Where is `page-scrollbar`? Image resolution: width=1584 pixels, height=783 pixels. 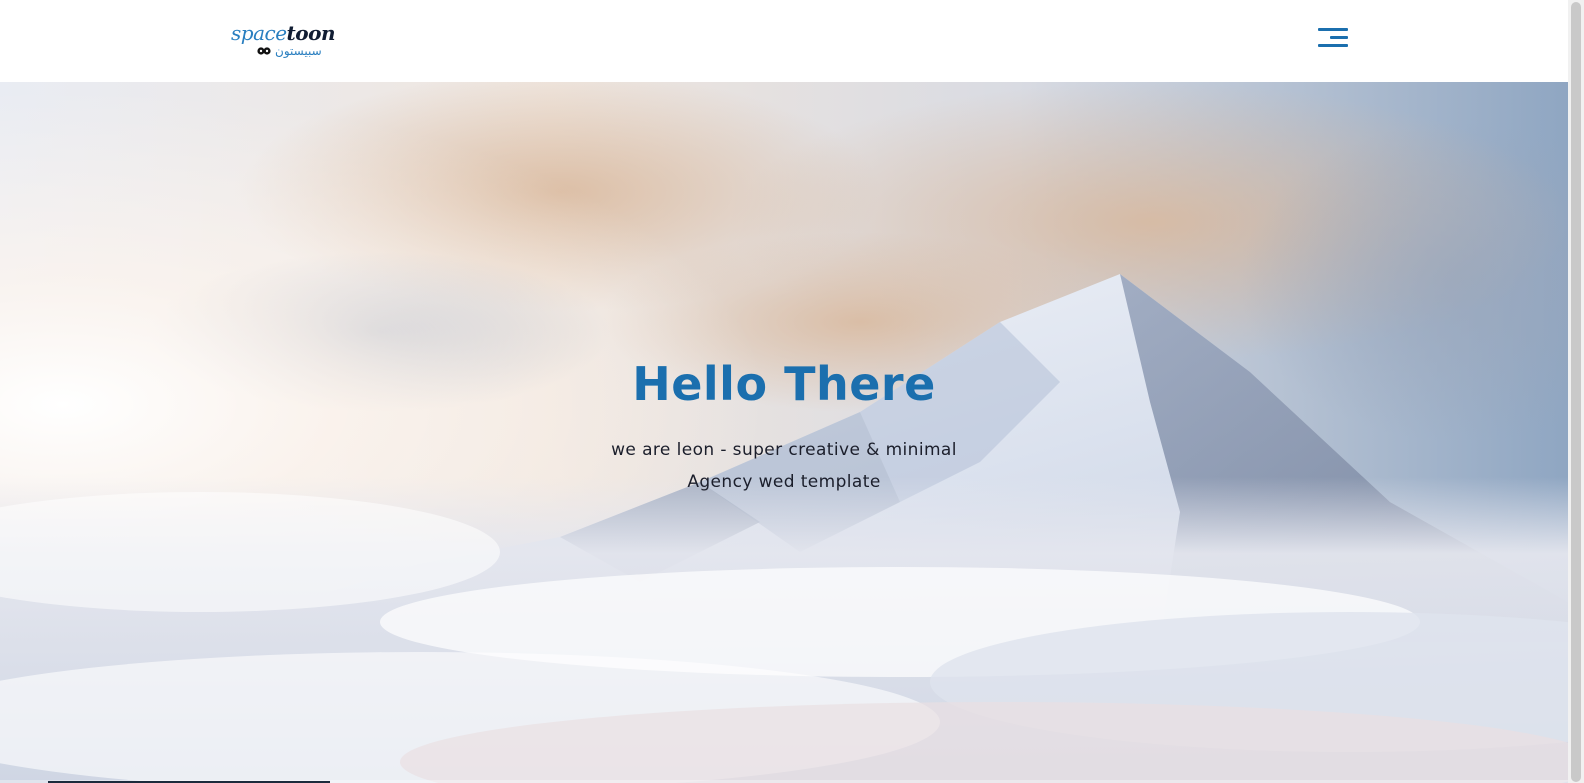
page-scrollbar is located at coordinates (1576, 391).